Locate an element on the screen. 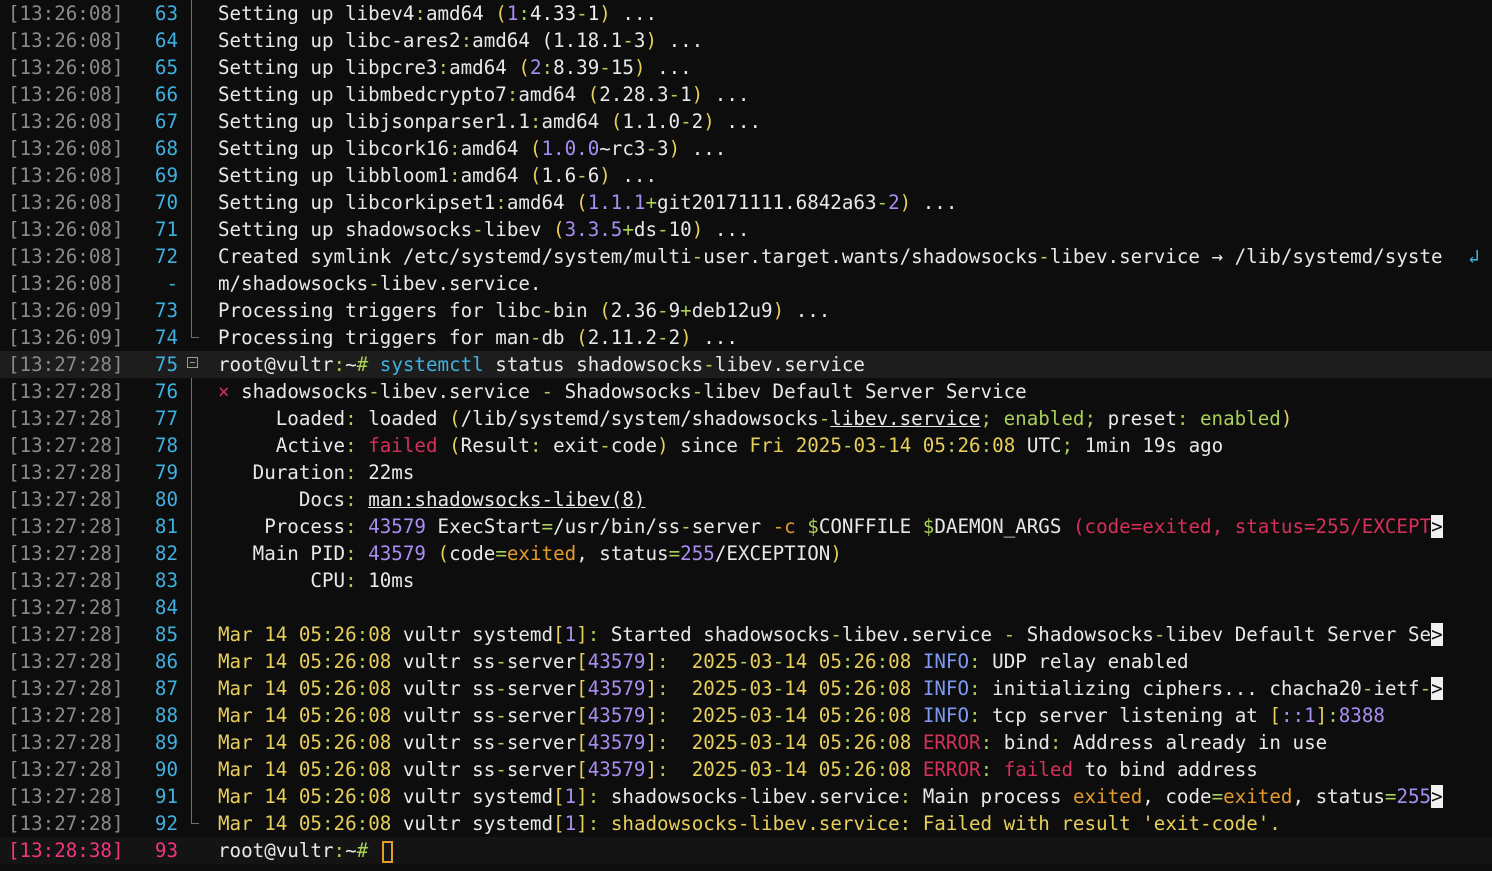  text-segment: , status is located at coordinates (622, 553).